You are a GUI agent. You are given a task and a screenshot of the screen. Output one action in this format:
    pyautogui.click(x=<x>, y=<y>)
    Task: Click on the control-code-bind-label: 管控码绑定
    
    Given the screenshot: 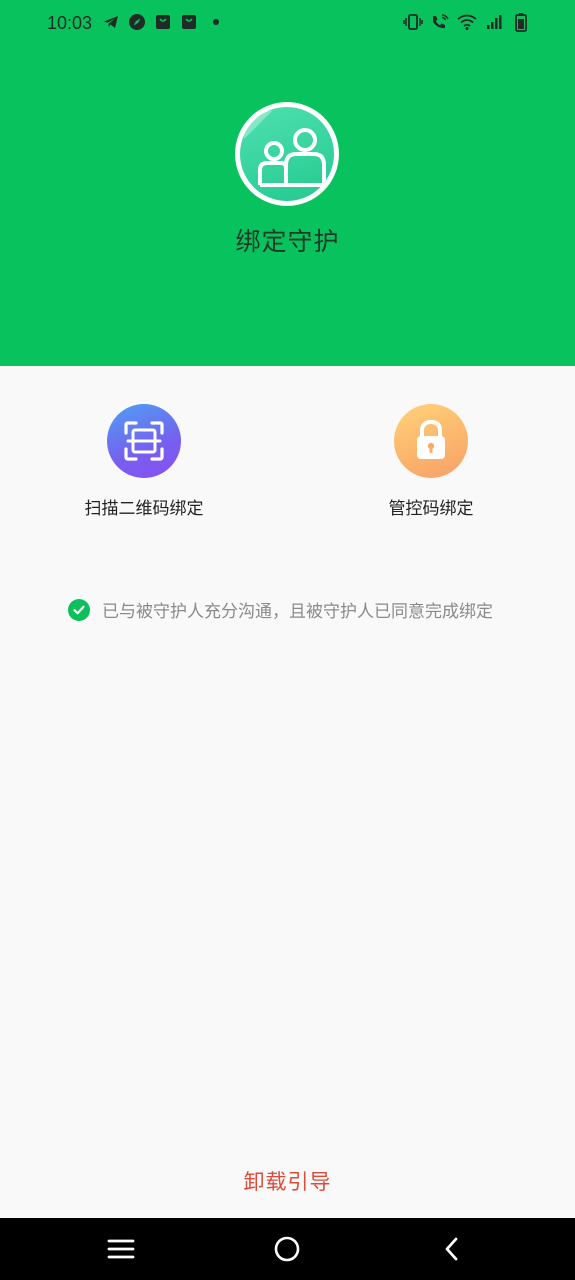 What is the action you would take?
    pyautogui.click(x=431, y=509)
    